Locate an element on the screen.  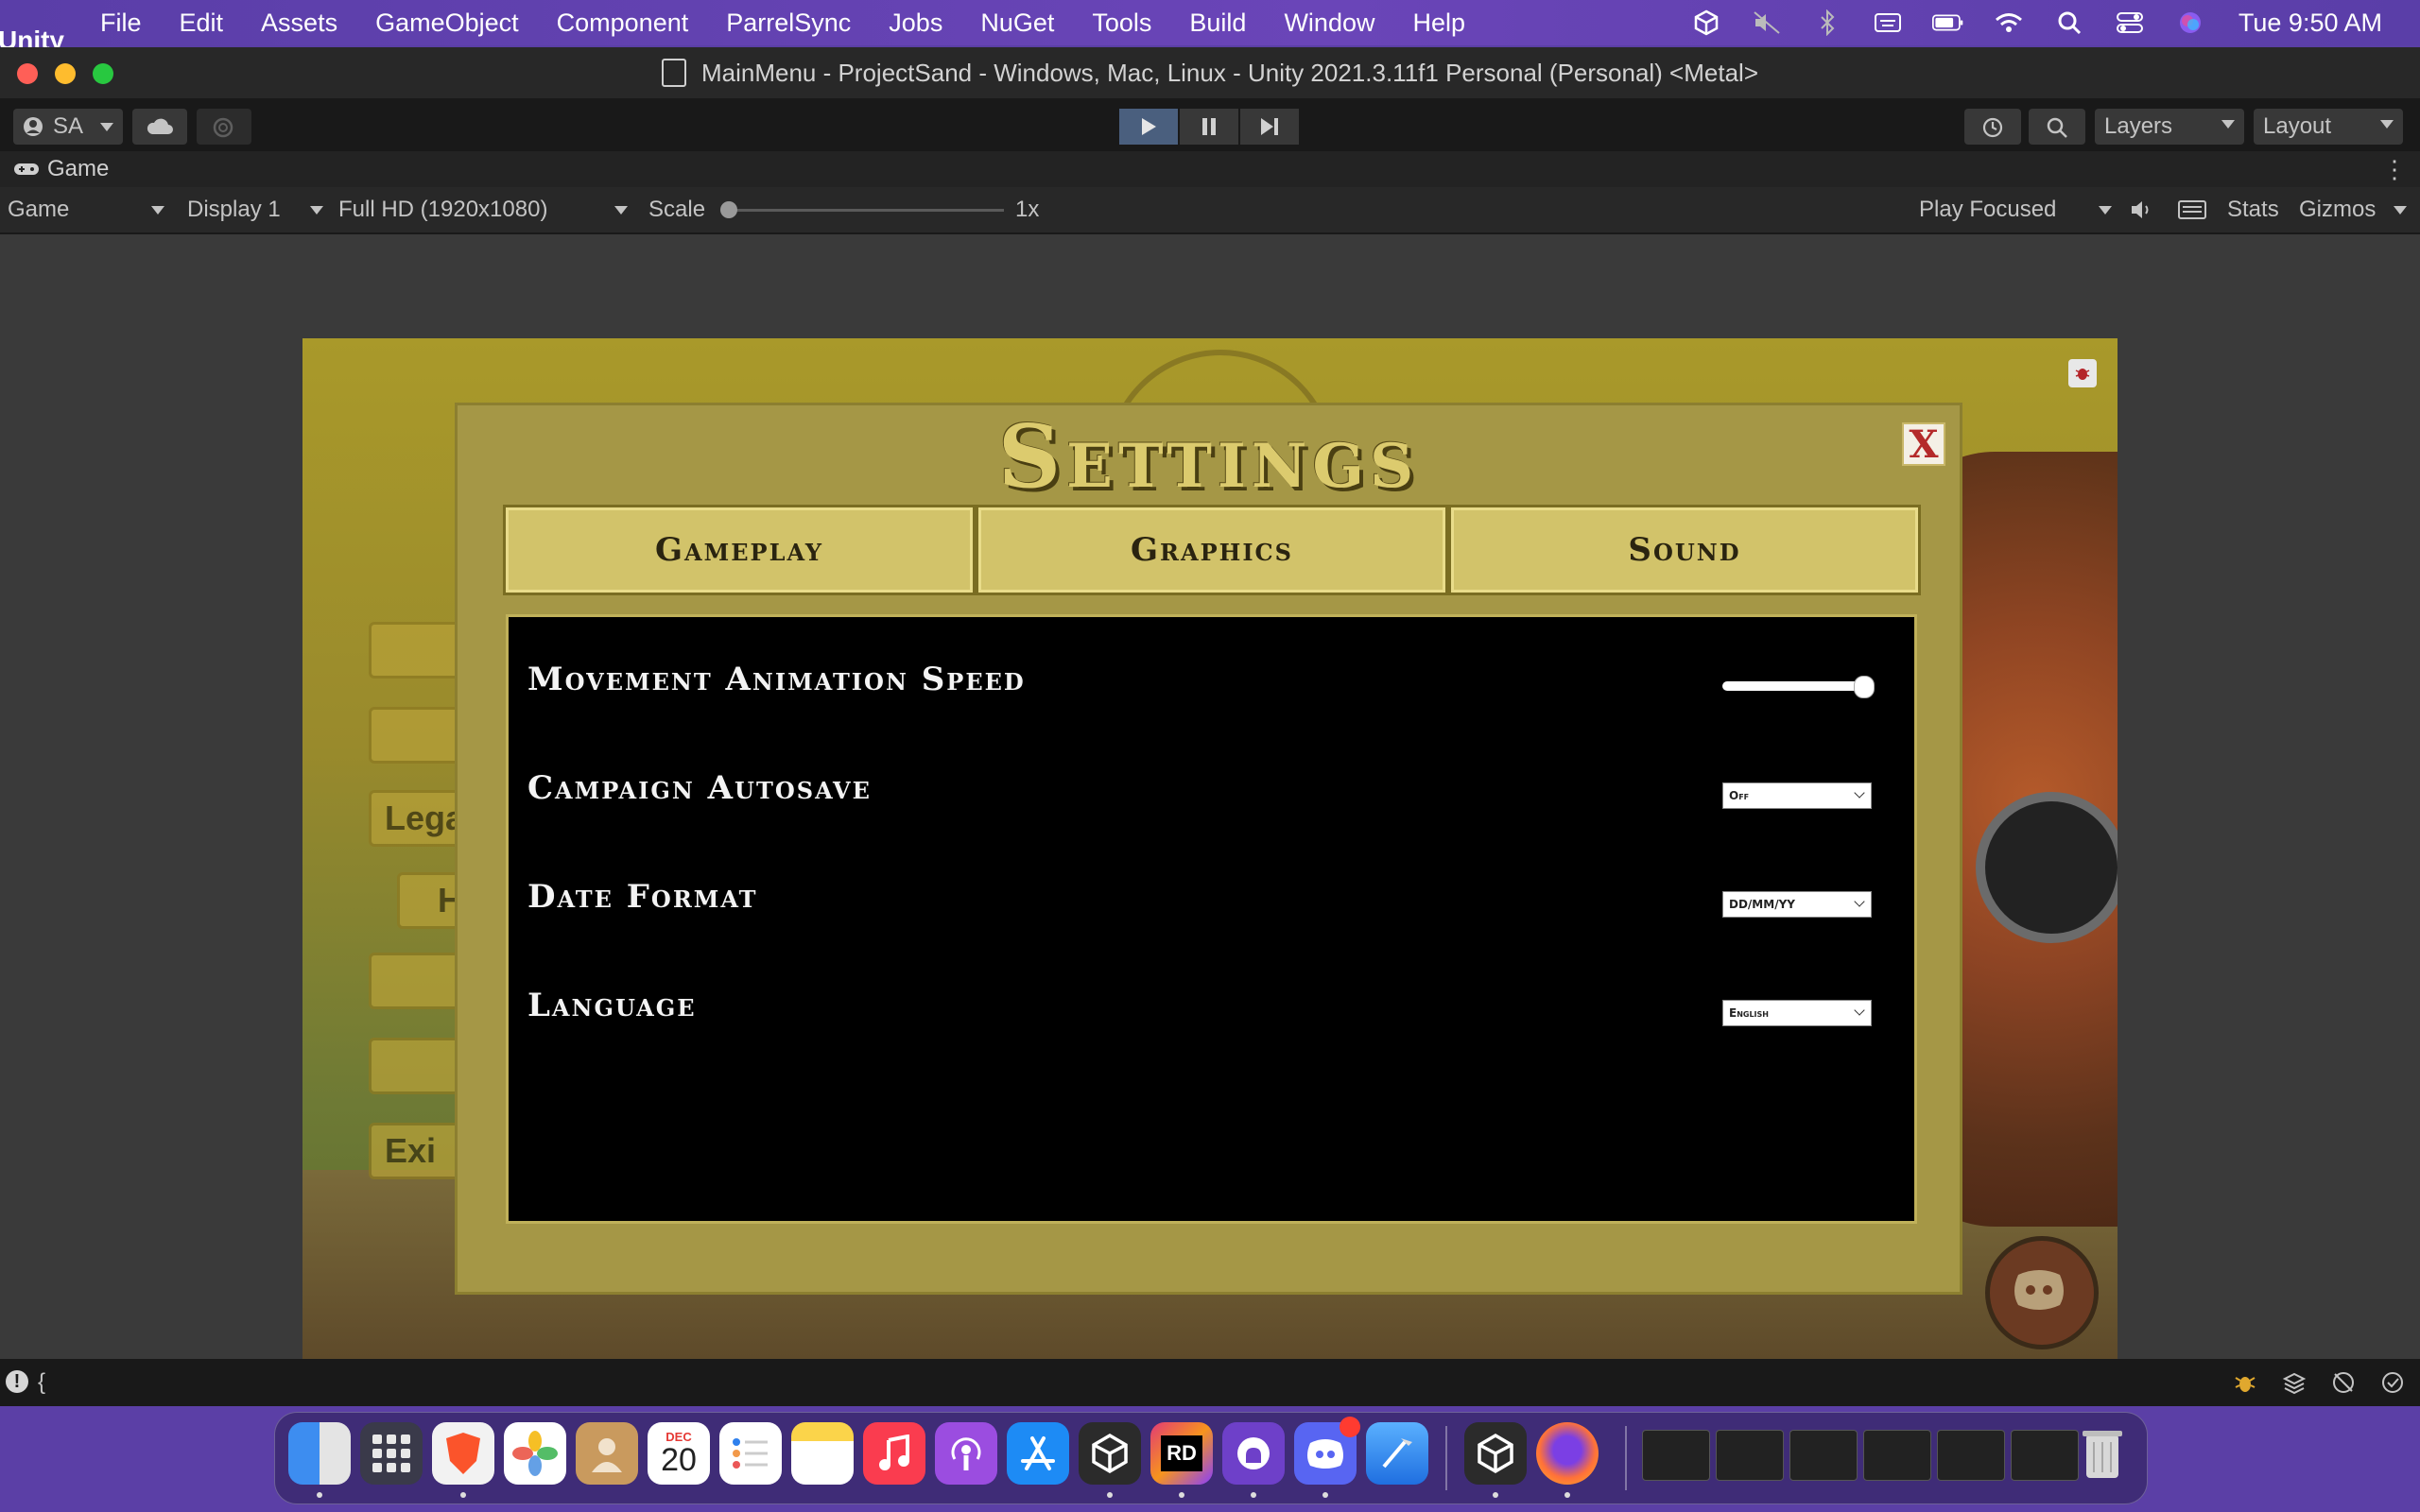
debug-bug-icon is located at coordinates (2245, 1382).